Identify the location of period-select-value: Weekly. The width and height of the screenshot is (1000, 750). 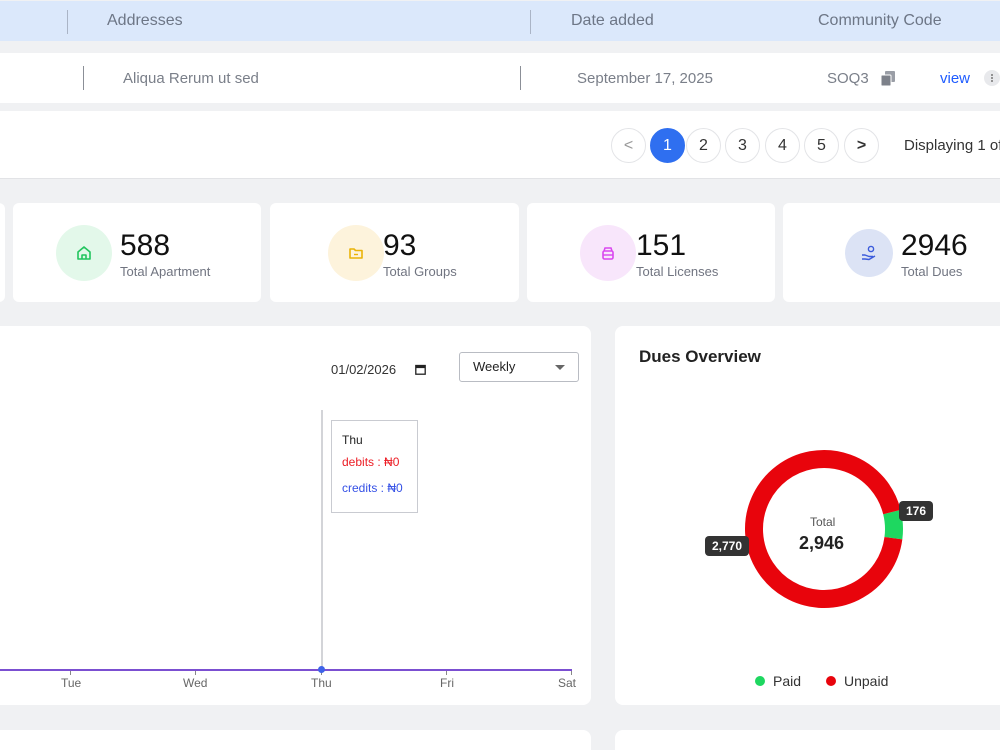
(494, 366).